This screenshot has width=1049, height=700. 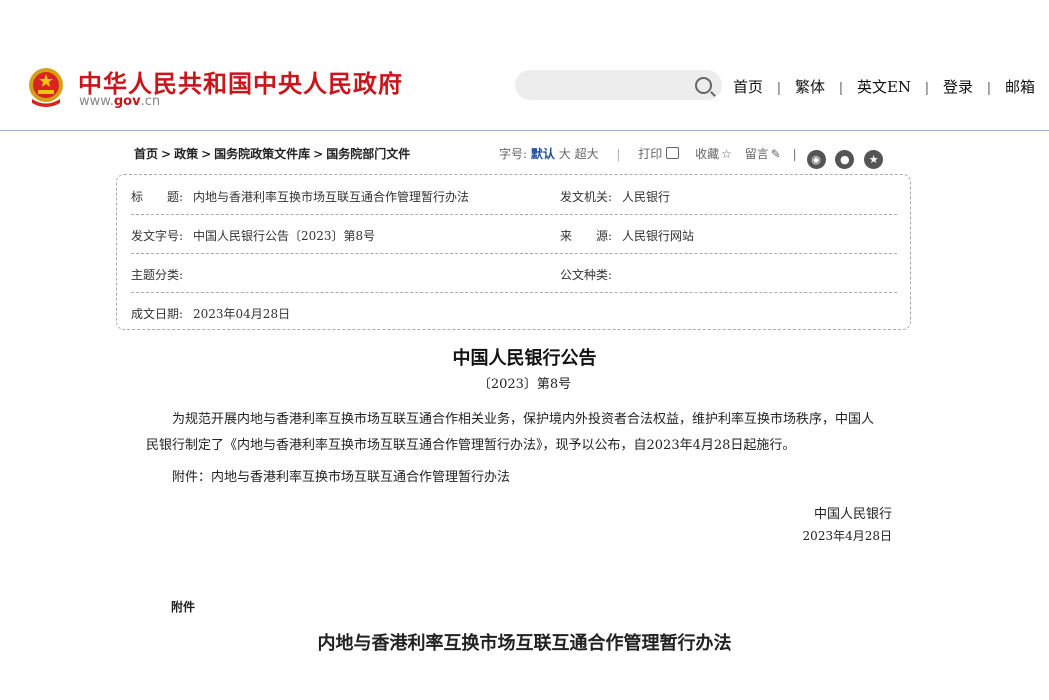 What do you see at coordinates (673, 153) in the screenshot?
I see `print-icon` at bounding box center [673, 153].